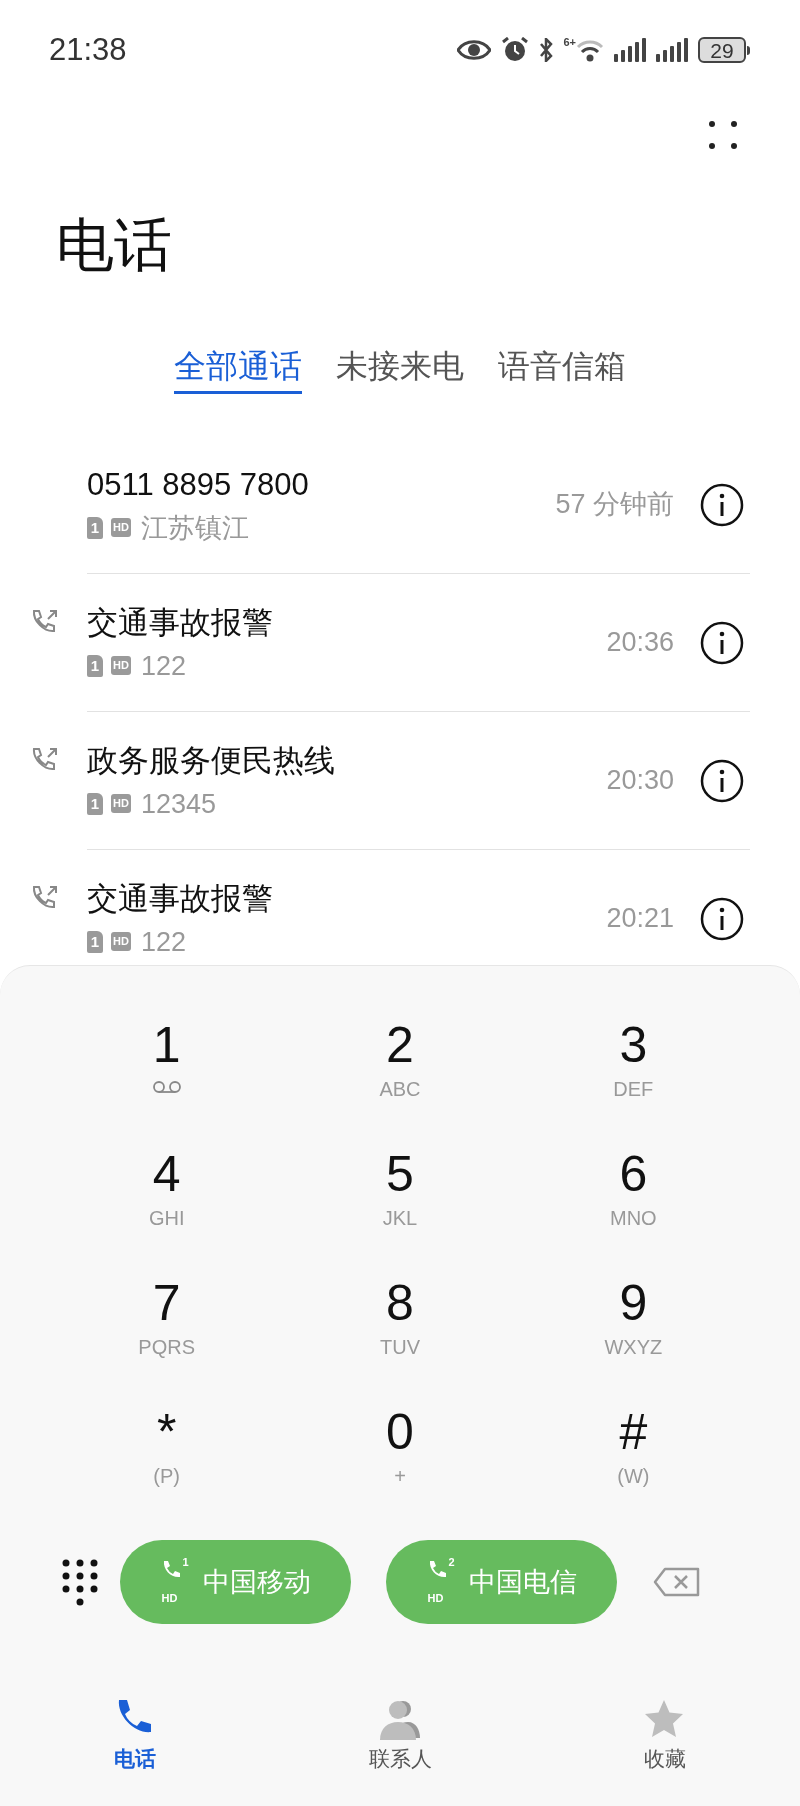 This screenshot has height=1806, width=800. I want to click on dial-key: 9 WXYZ, so click(633, 1338).